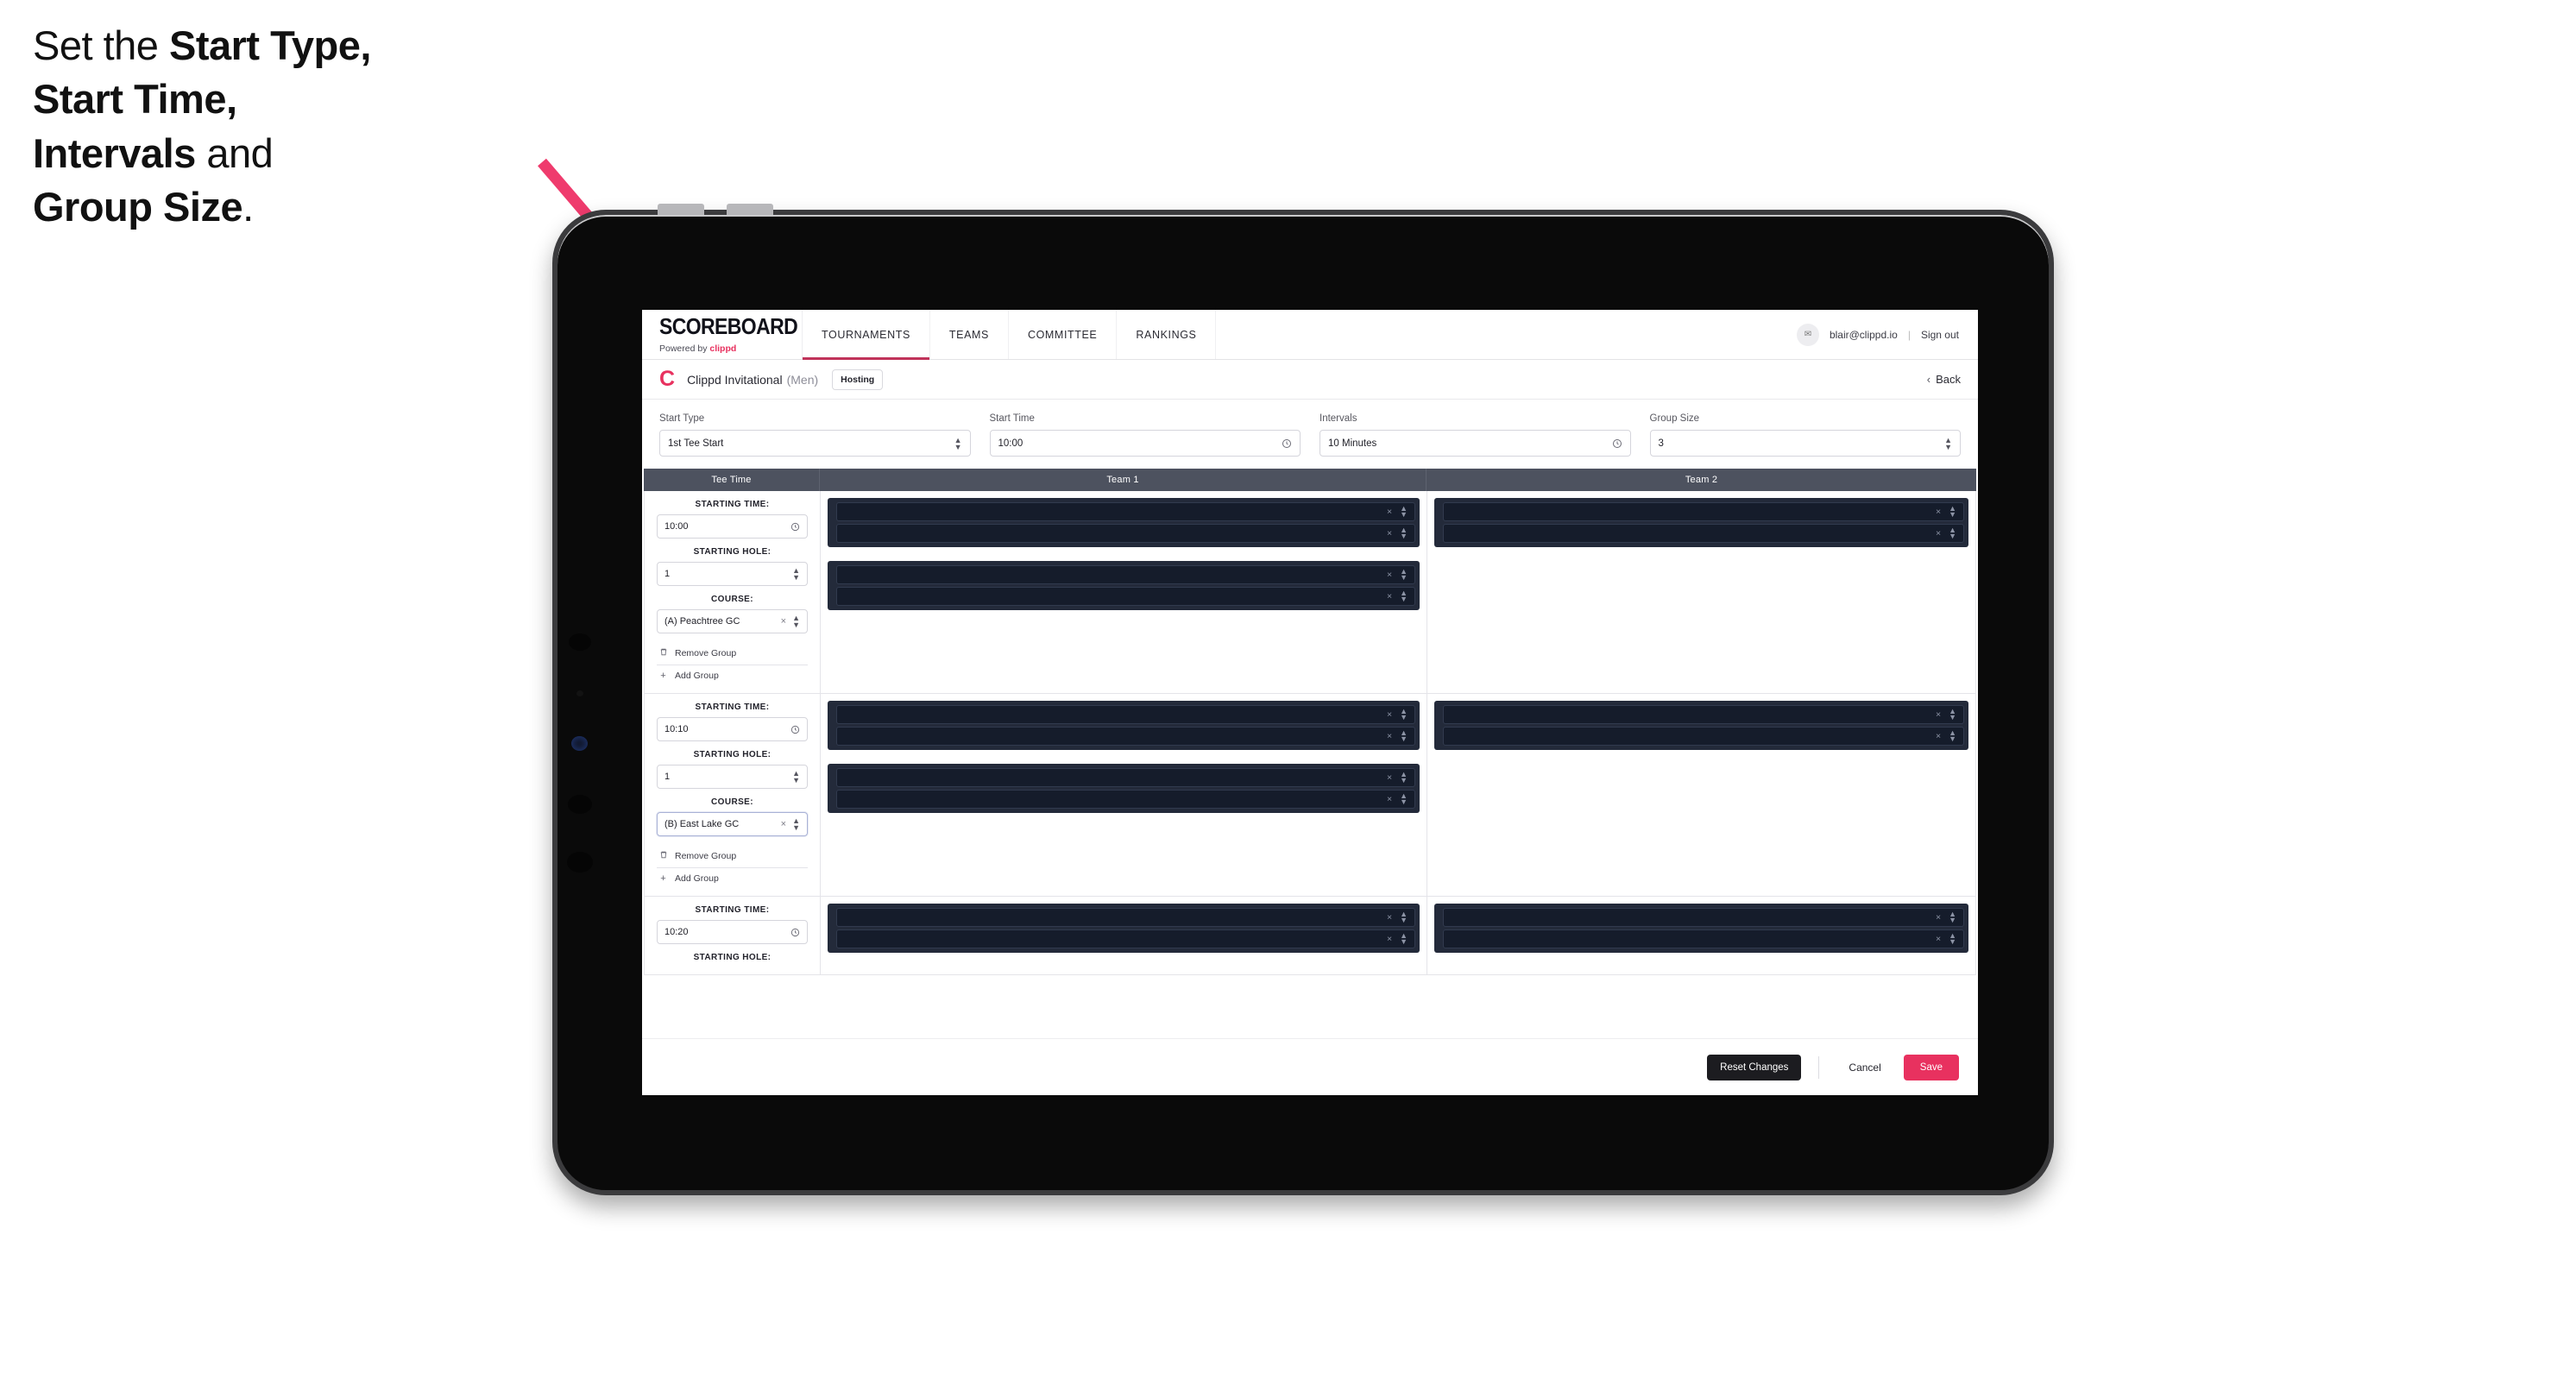 This screenshot has height=1386, width=2576. I want to click on nav-tab-tournaments: TOURNAMENTS, so click(866, 335).